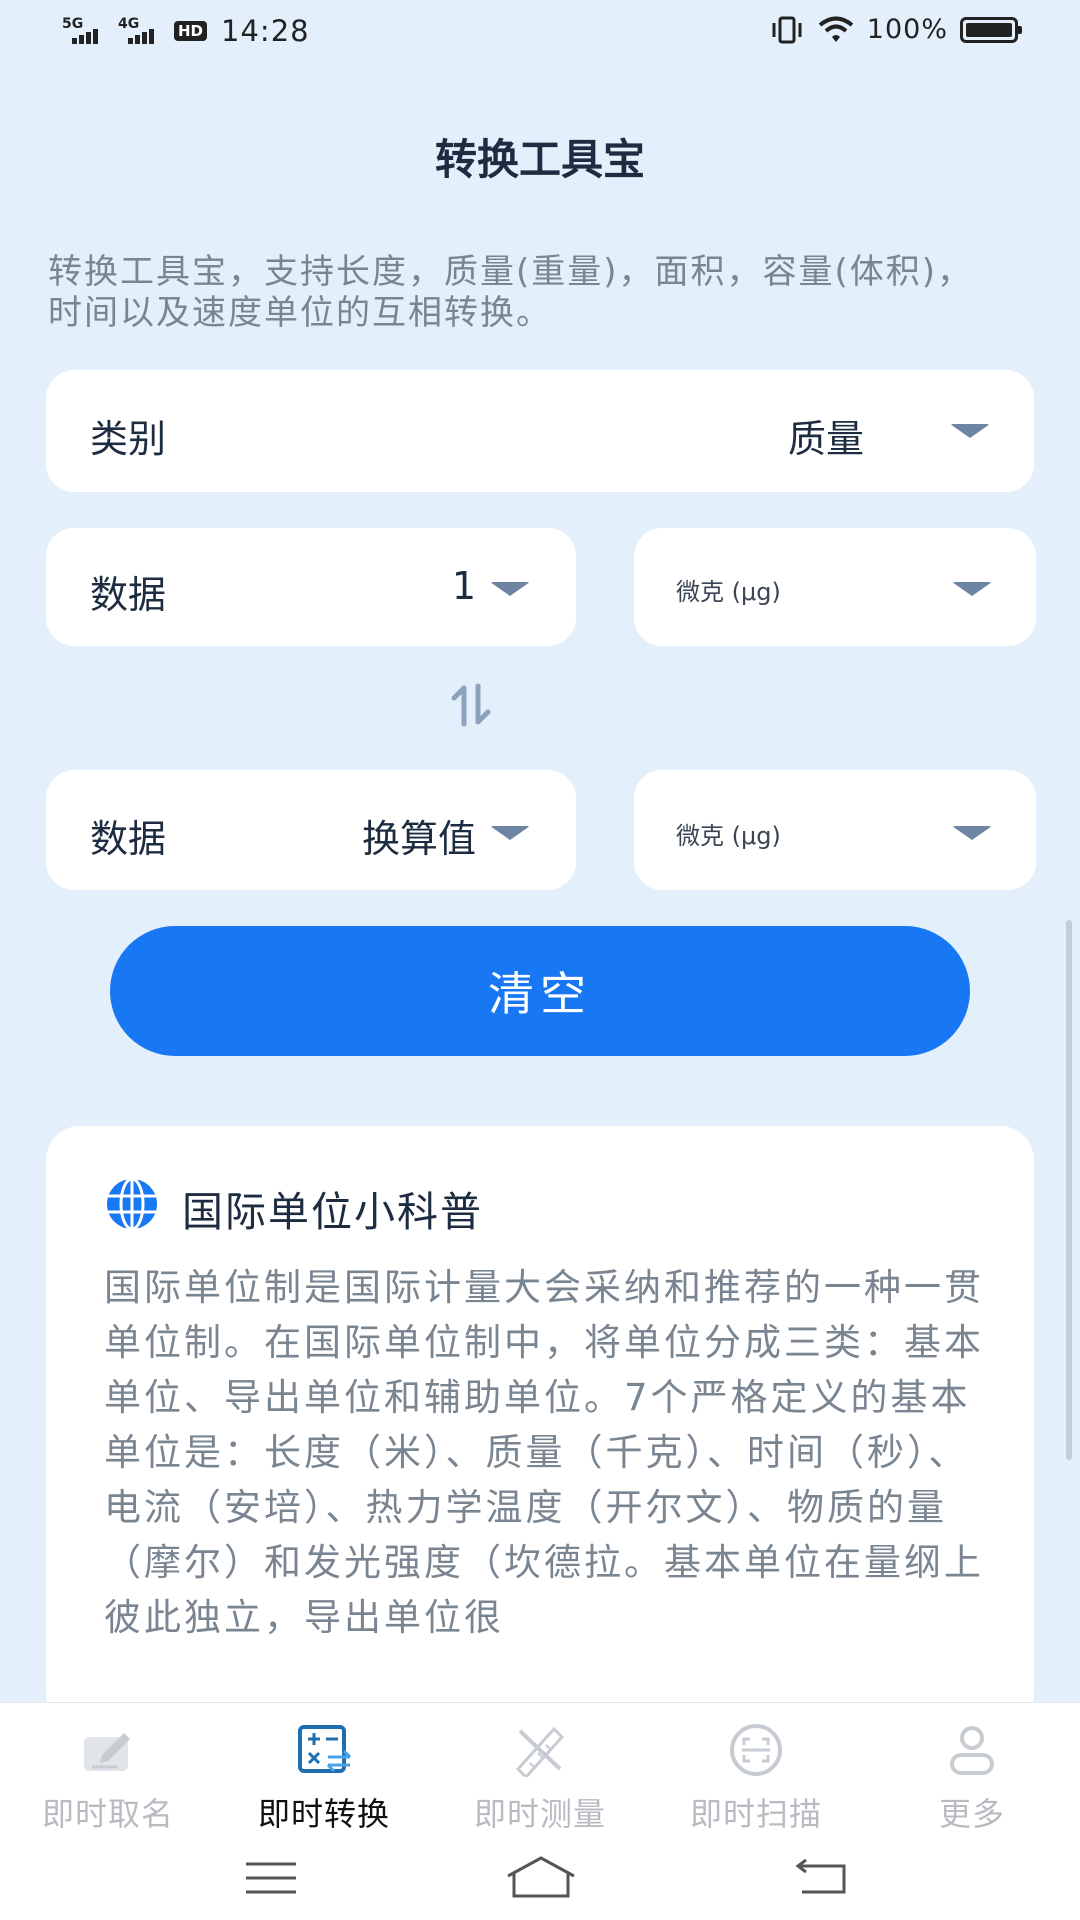 This screenshot has height=1920, width=1080. What do you see at coordinates (728, 836) in the screenshot?
I see `output-unit-value: 微克 (μg)` at bounding box center [728, 836].